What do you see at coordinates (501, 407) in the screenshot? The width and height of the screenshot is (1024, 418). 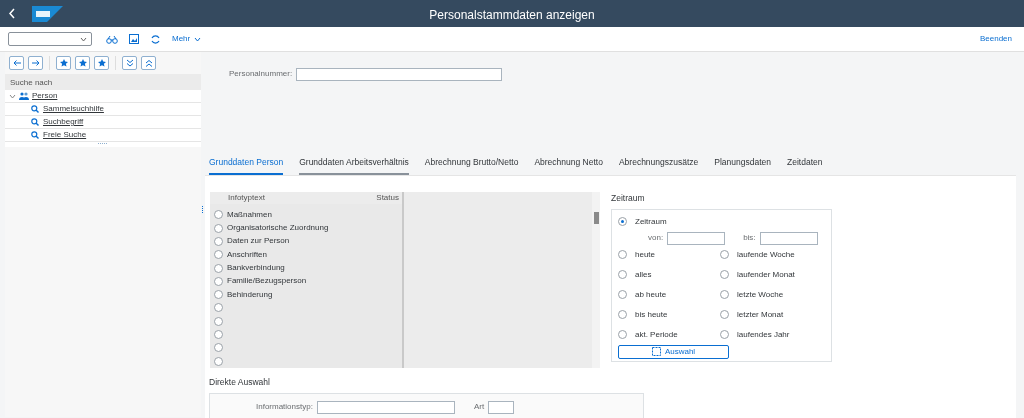 I see `subtype-field` at bounding box center [501, 407].